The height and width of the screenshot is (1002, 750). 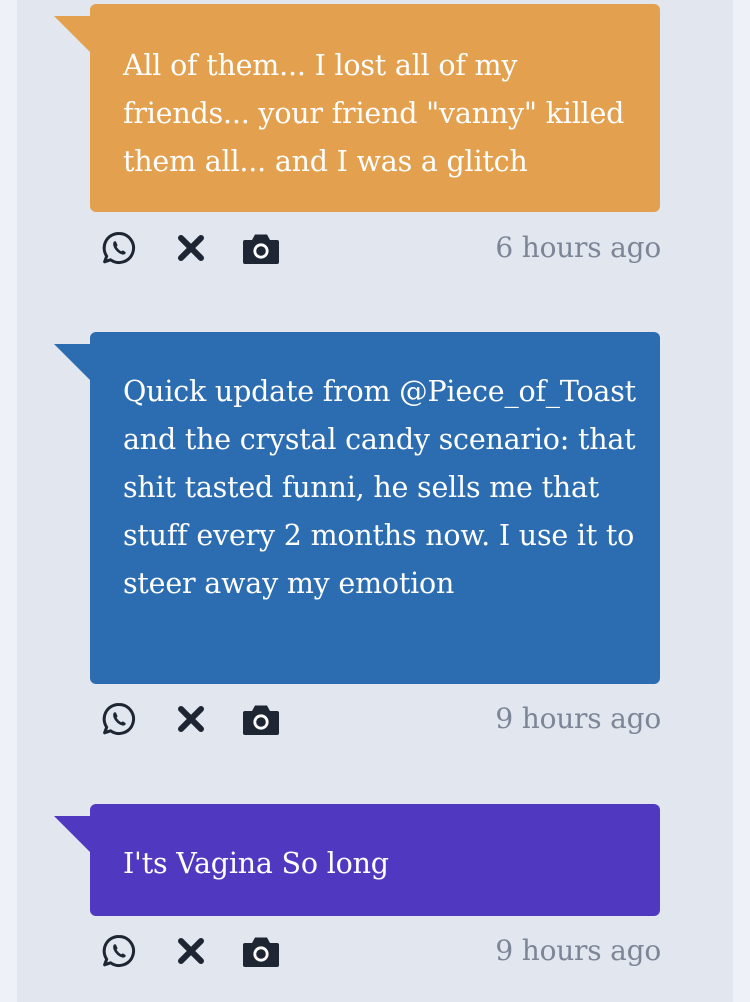 I want to click on message-text: I'ts Vagina So long, so click(x=256, y=863).